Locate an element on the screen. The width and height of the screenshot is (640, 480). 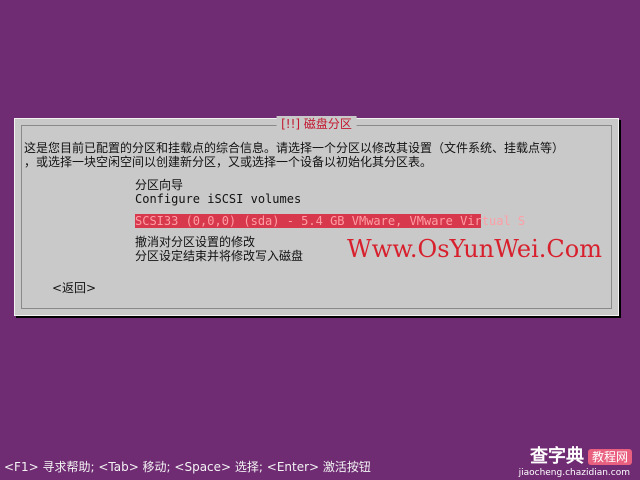
site-url-text: jiaocheng.chazidian.com is located at coordinates (574, 473).